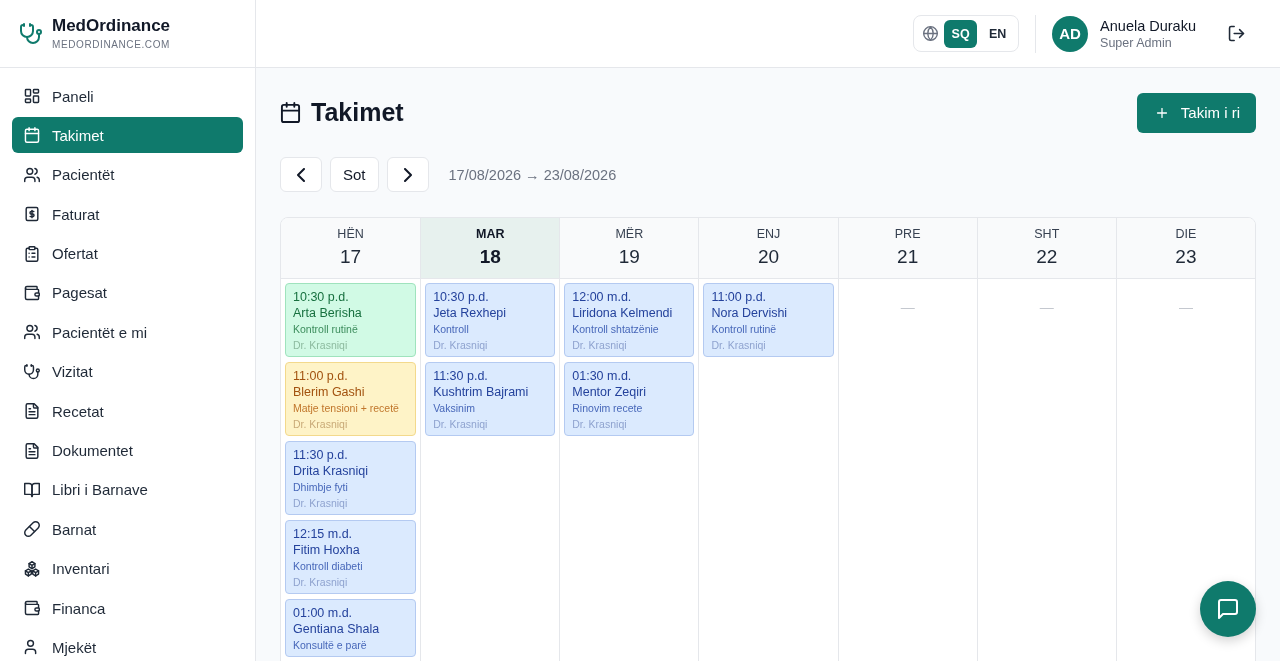  What do you see at coordinates (532, 174) in the screenshot?
I see `date-range: 17/08/2026 → 23/08/2026` at bounding box center [532, 174].